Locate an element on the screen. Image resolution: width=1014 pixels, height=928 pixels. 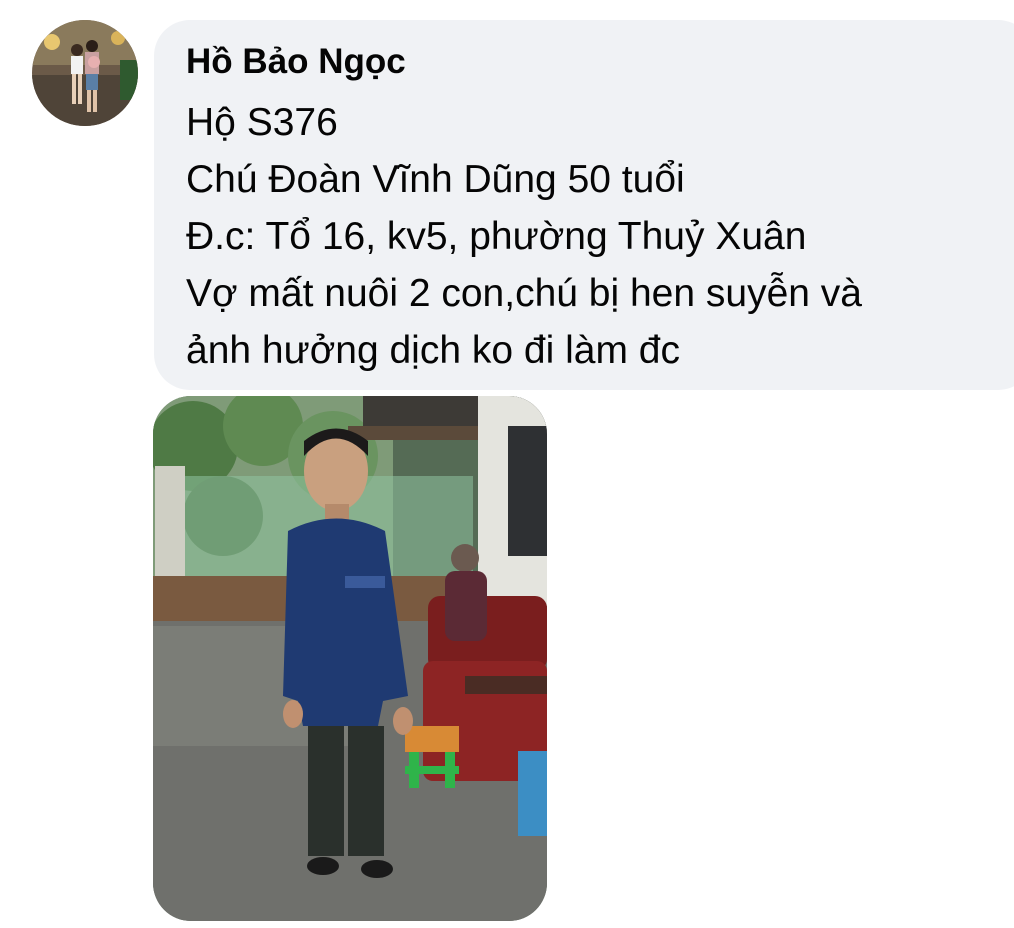
comment-line-address: Đ.c: Tổ 16, kv5, phường Thuỷ Xuân is located at coordinates (496, 236).